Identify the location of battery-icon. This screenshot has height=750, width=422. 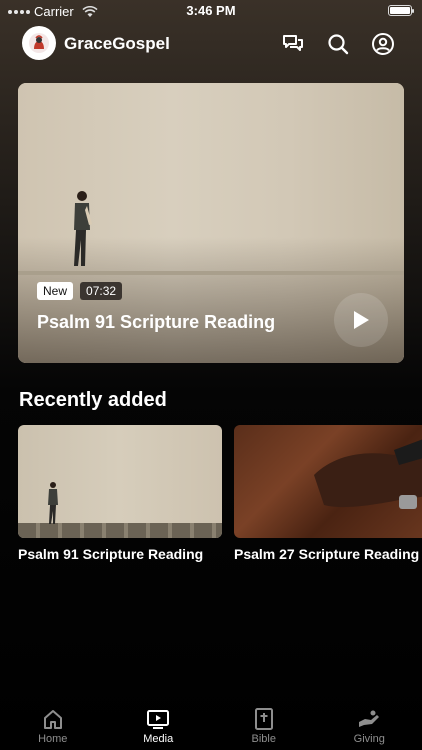
(401, 10).